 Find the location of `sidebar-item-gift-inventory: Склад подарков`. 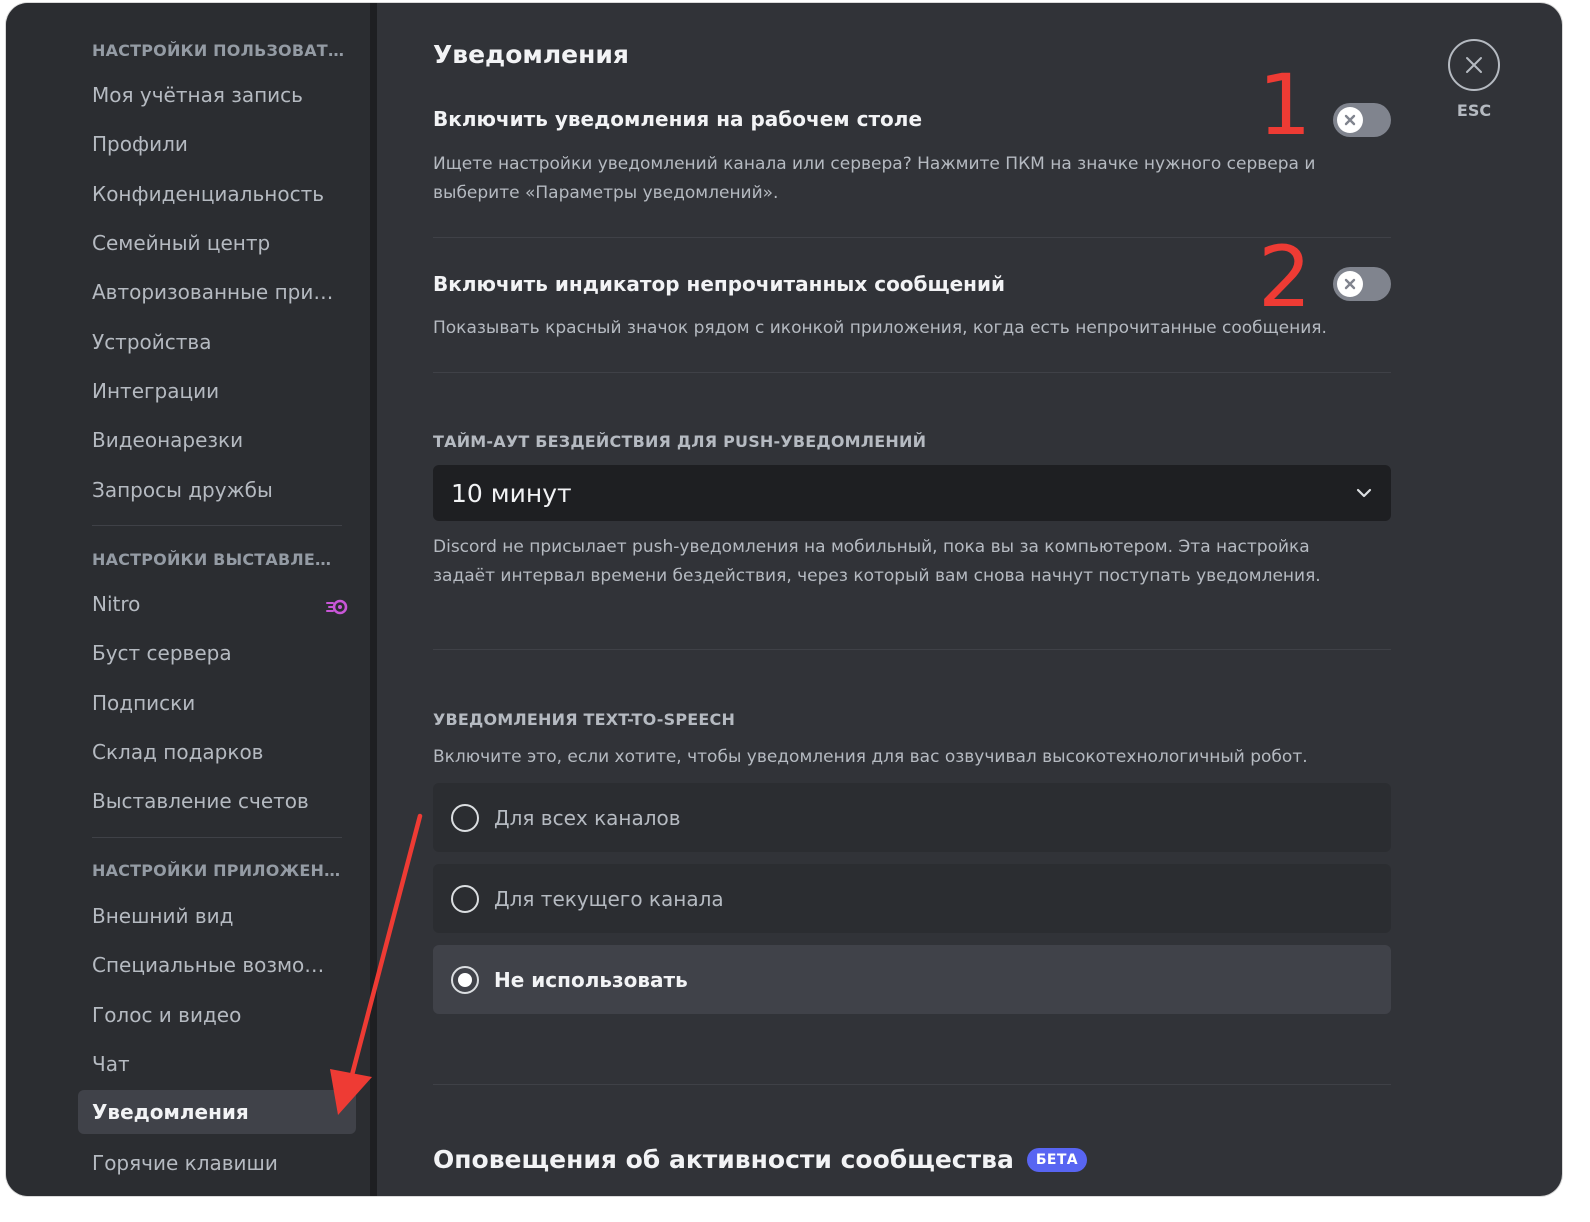

sidebar-item-gift-inventory: Склад подарков is located at coordinates (217, 752).